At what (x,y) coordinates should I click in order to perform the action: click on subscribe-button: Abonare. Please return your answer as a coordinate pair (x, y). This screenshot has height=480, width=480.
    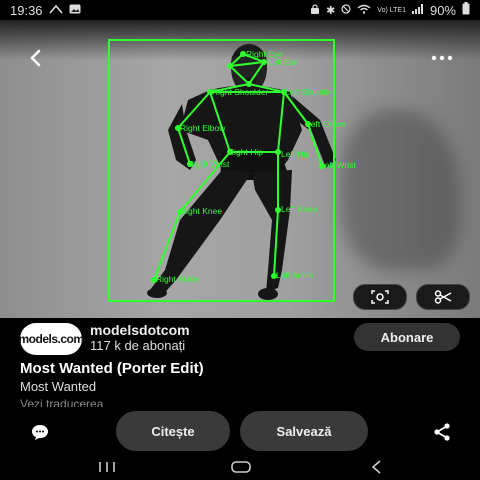
    Looking at the image, I should click on (407, 337).